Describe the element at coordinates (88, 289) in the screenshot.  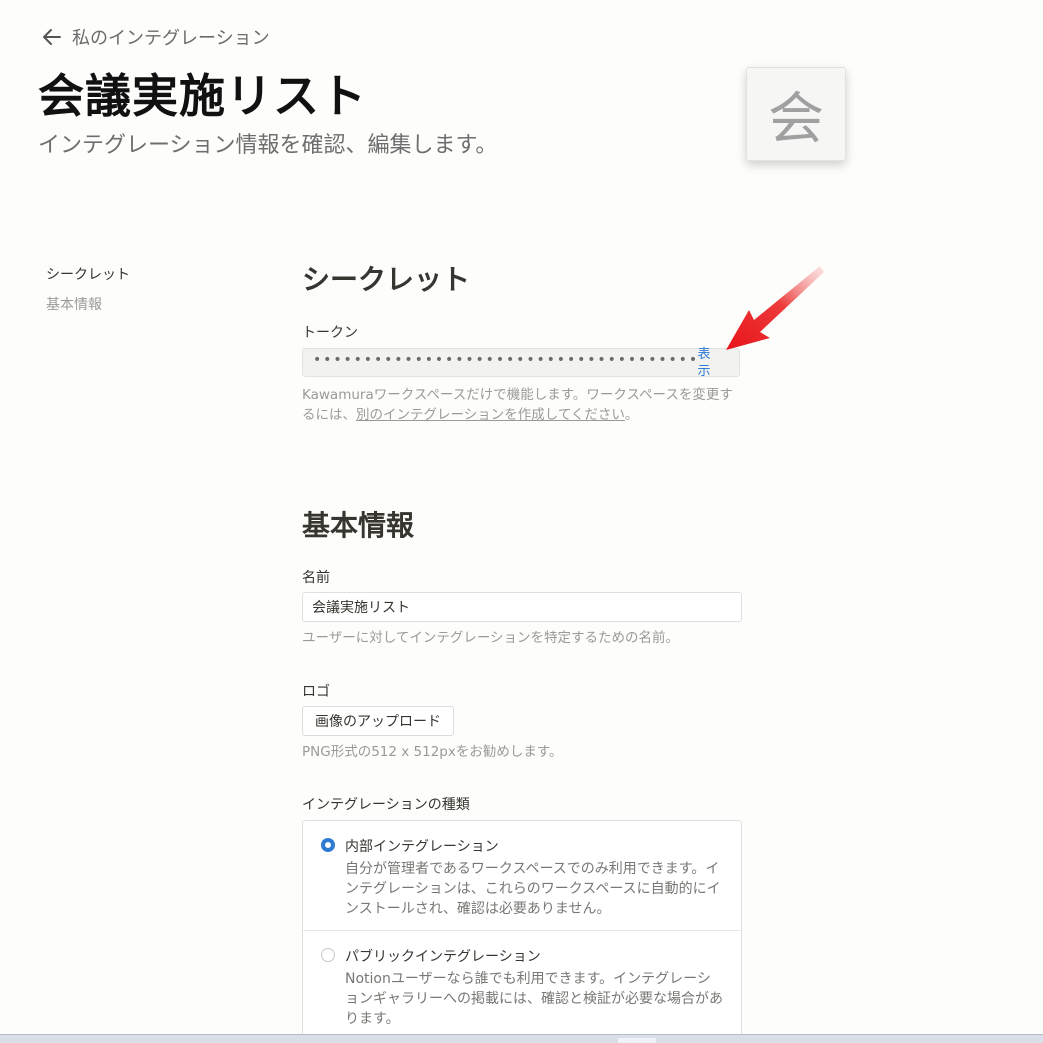
I see `sidebar-nav: シークレット 基本情報` at that location.